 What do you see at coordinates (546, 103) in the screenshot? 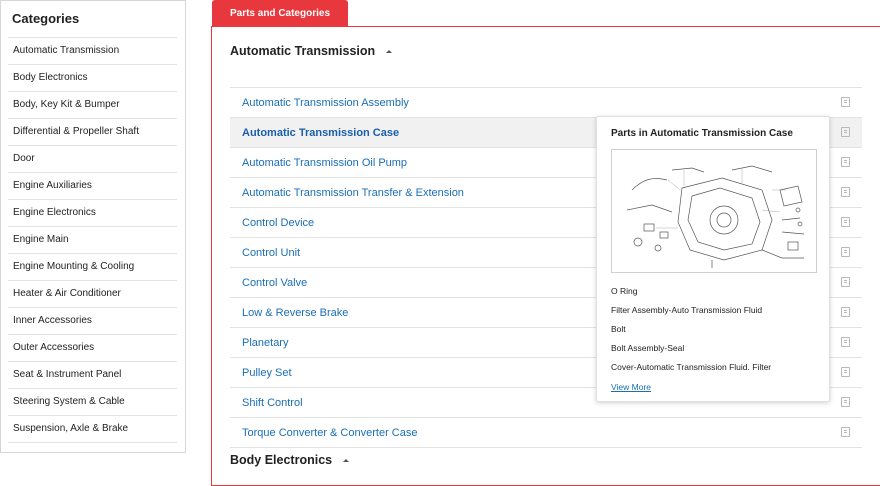
I see `subcategory-item: Automatic Transmission Assembly` at bounding box center [546, 103].